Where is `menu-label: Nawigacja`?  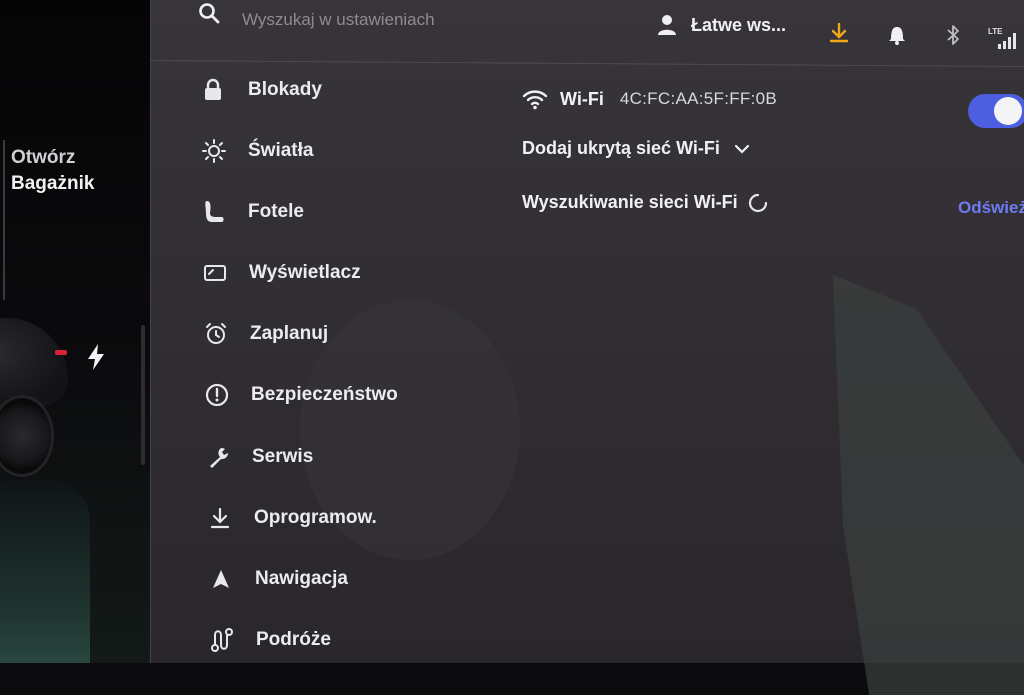 menu-label: Nawigacja is located at coordinates (301, 578).